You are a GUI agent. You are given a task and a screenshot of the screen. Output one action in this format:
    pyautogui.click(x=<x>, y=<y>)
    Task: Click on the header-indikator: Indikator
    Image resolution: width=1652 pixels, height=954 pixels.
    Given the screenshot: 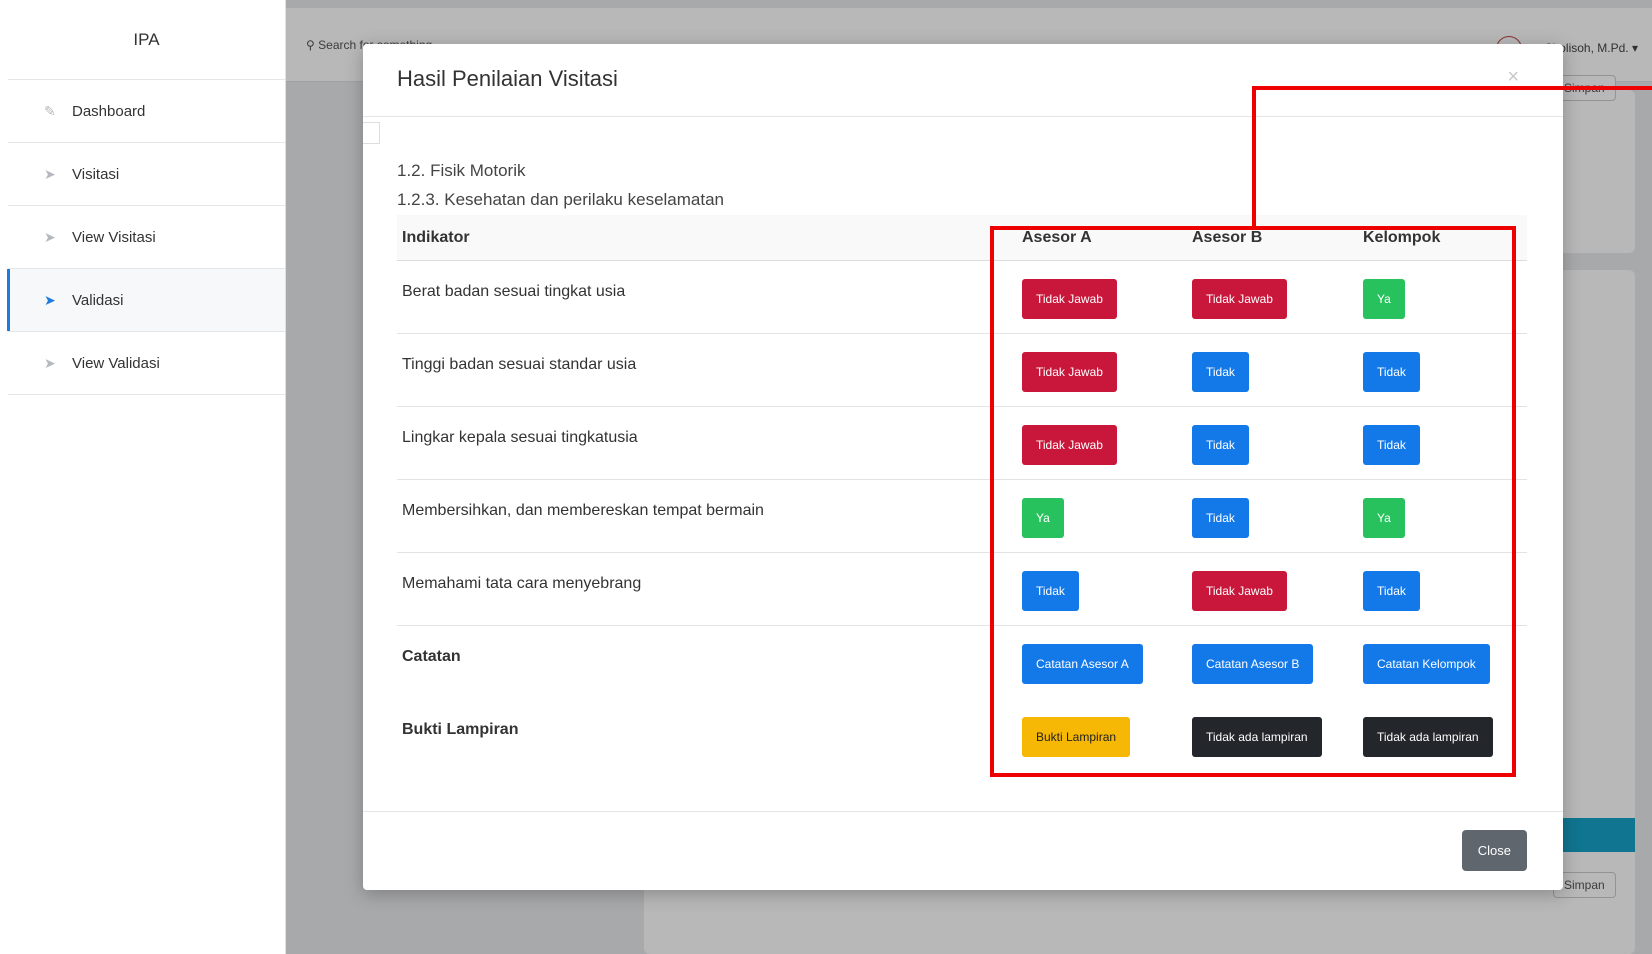 What is the action you would take?
    pyautogui.click(x=436, y=237)
    